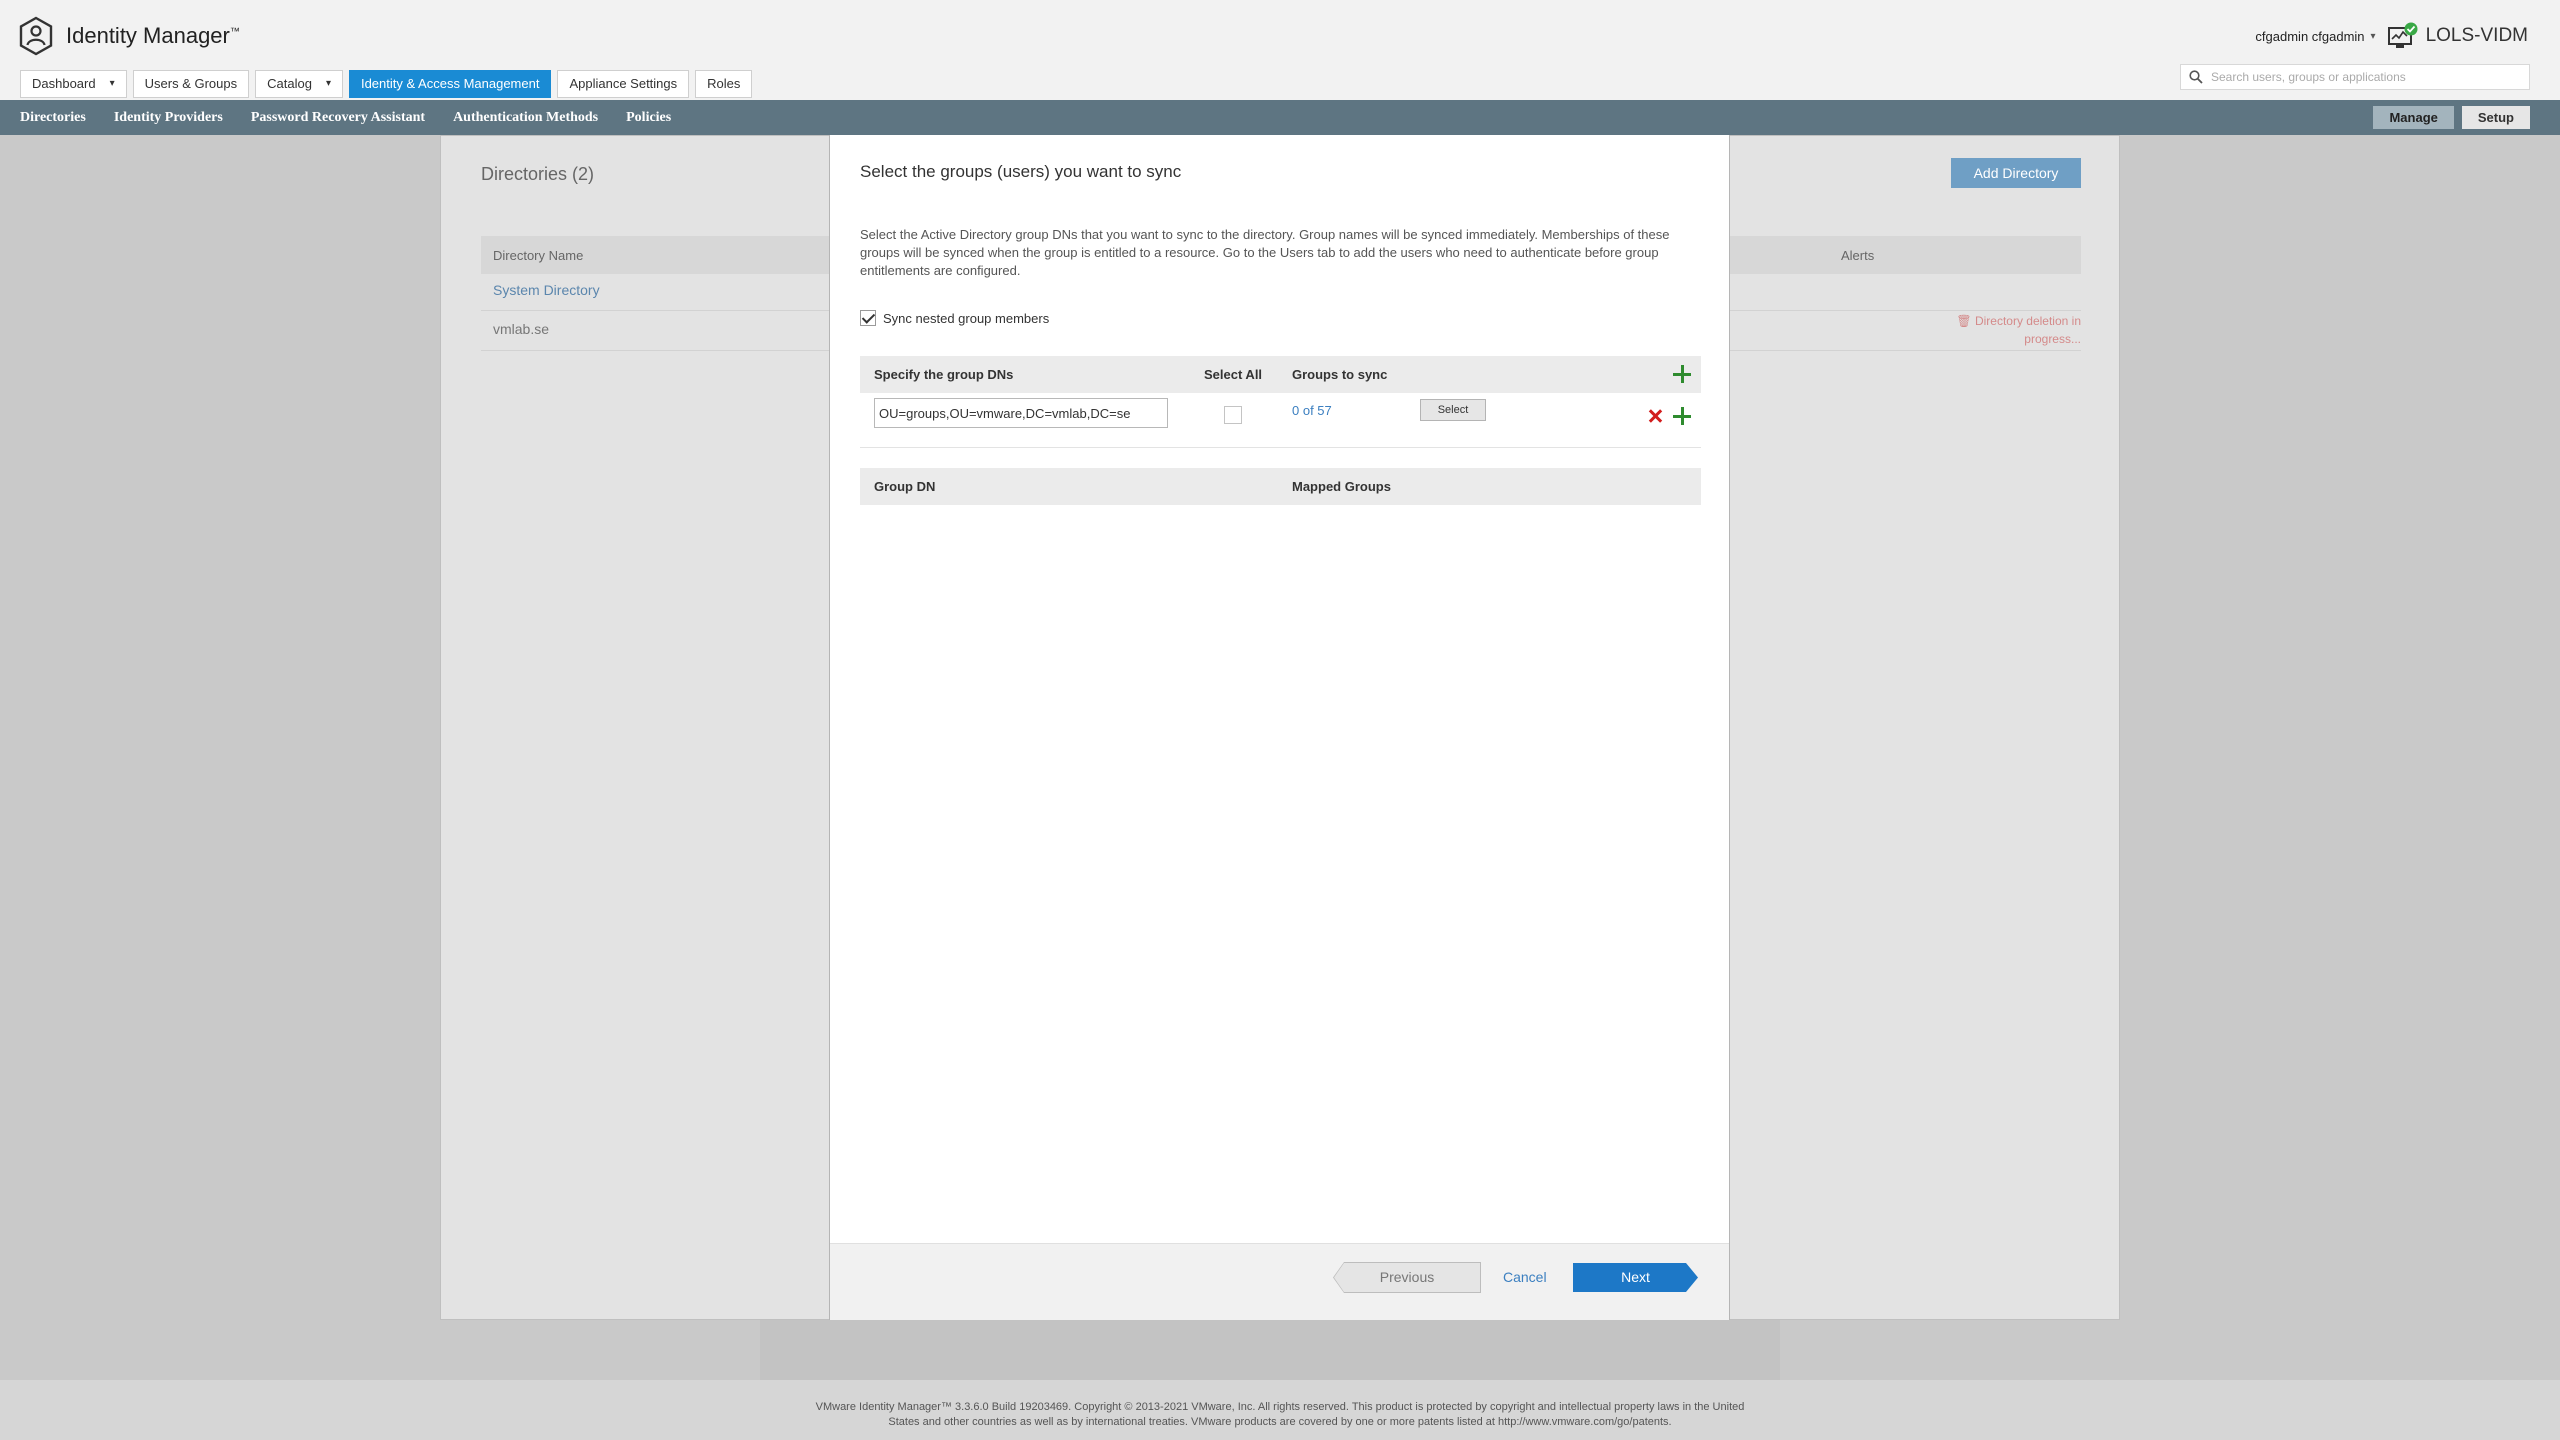  What do you see at coordinates (450, 84) in the screenshot?
I see `tab-identity-access-management: Identity & Access Management` at bounding box center [450, 84].